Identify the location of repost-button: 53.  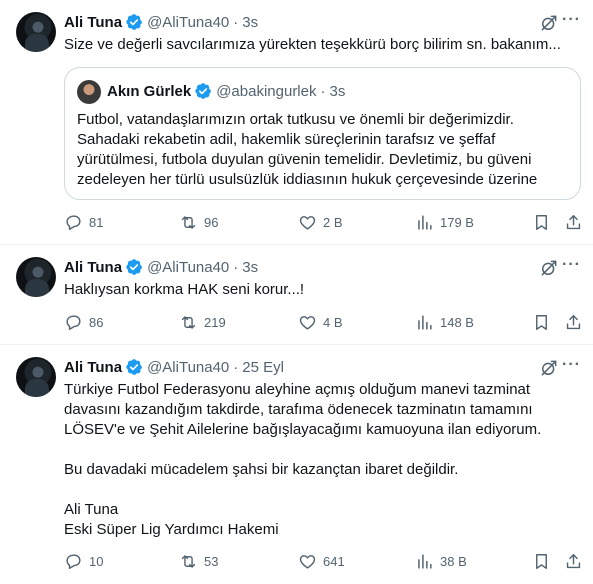
(198, 561).